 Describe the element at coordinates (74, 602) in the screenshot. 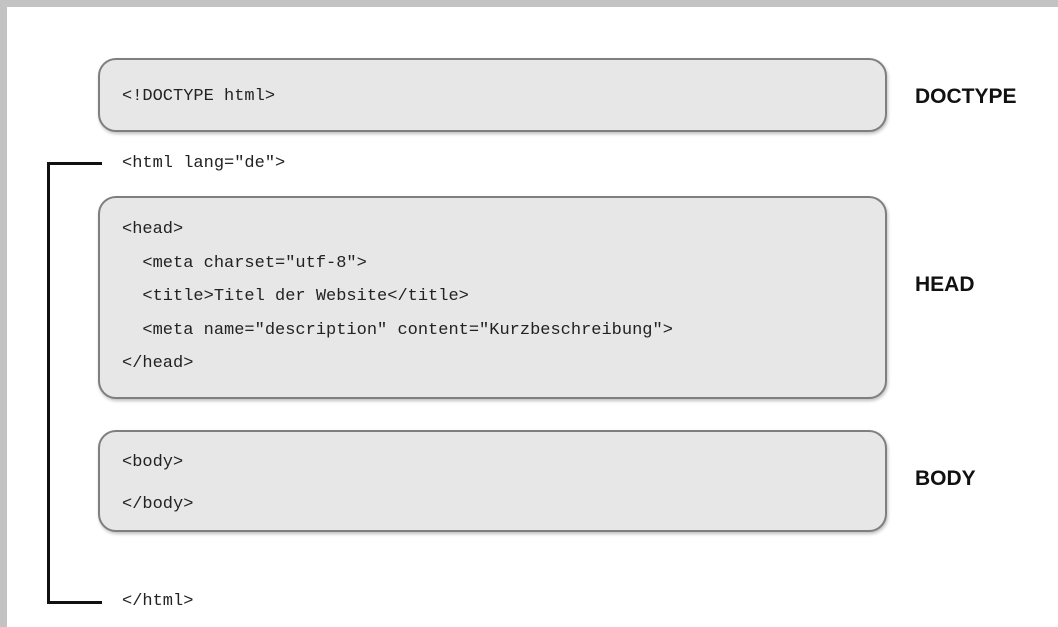

I see `html-bracket-bottom` at that location.